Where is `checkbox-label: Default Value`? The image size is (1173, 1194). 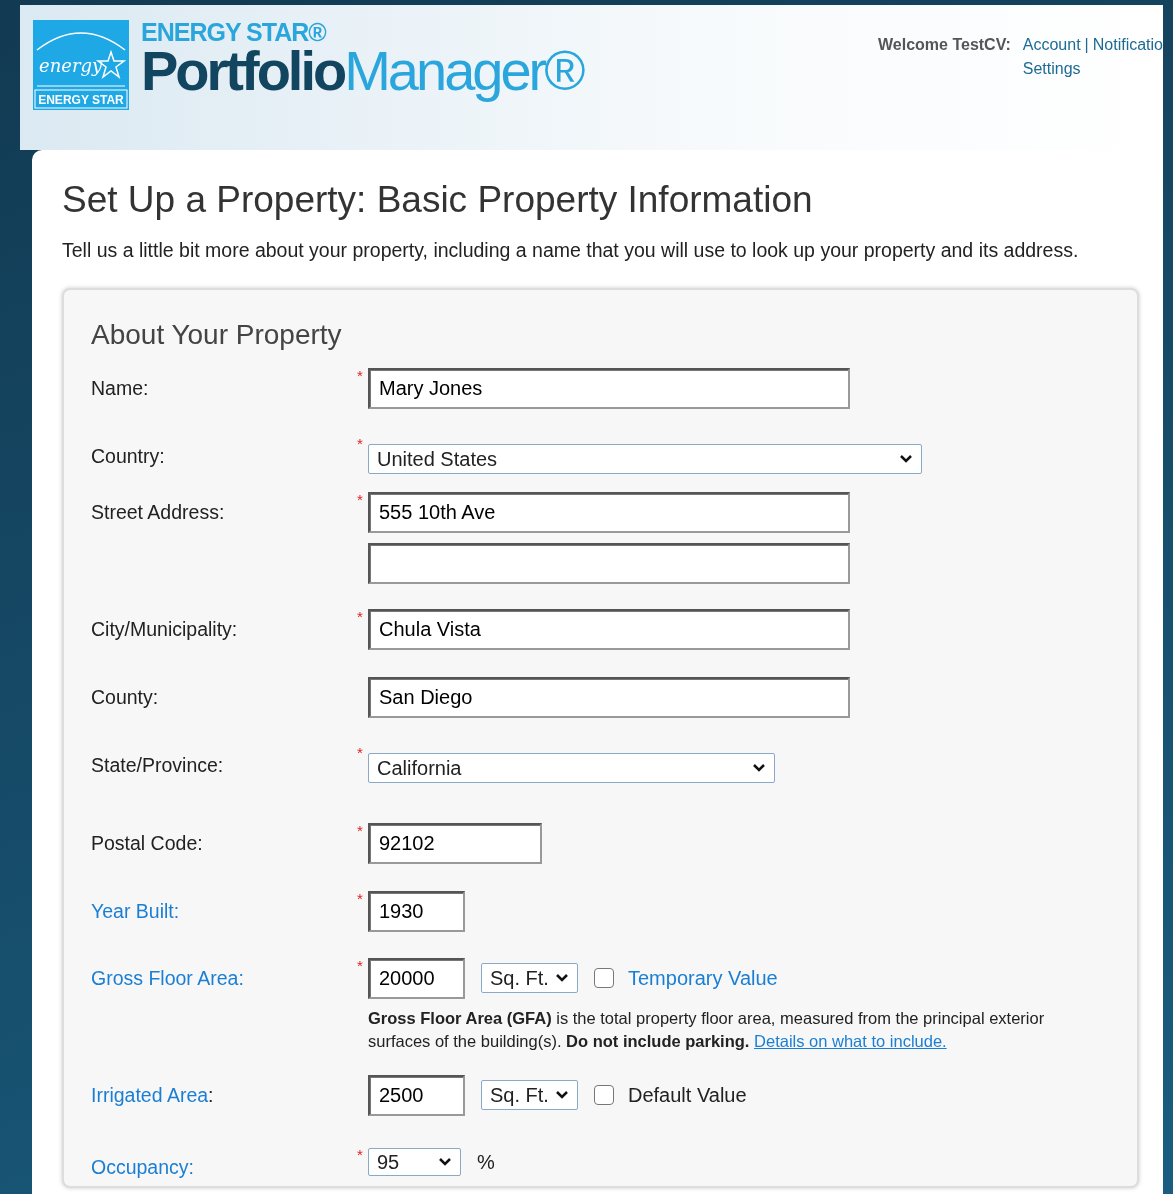
checkbox-label: Default Value is located at coordinates (687, 1096).